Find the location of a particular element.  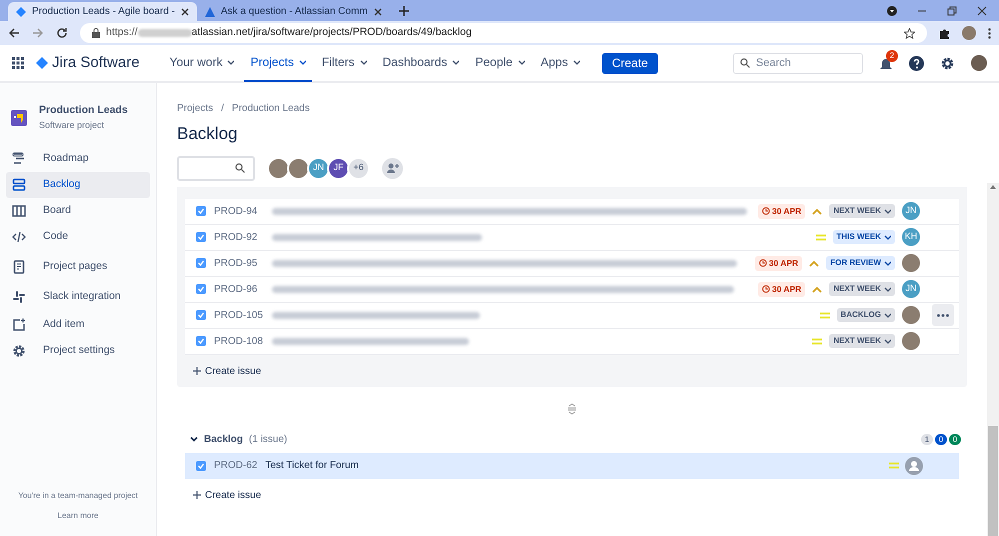

sidebar-item: Project settings is located at coordinates (78, 351).